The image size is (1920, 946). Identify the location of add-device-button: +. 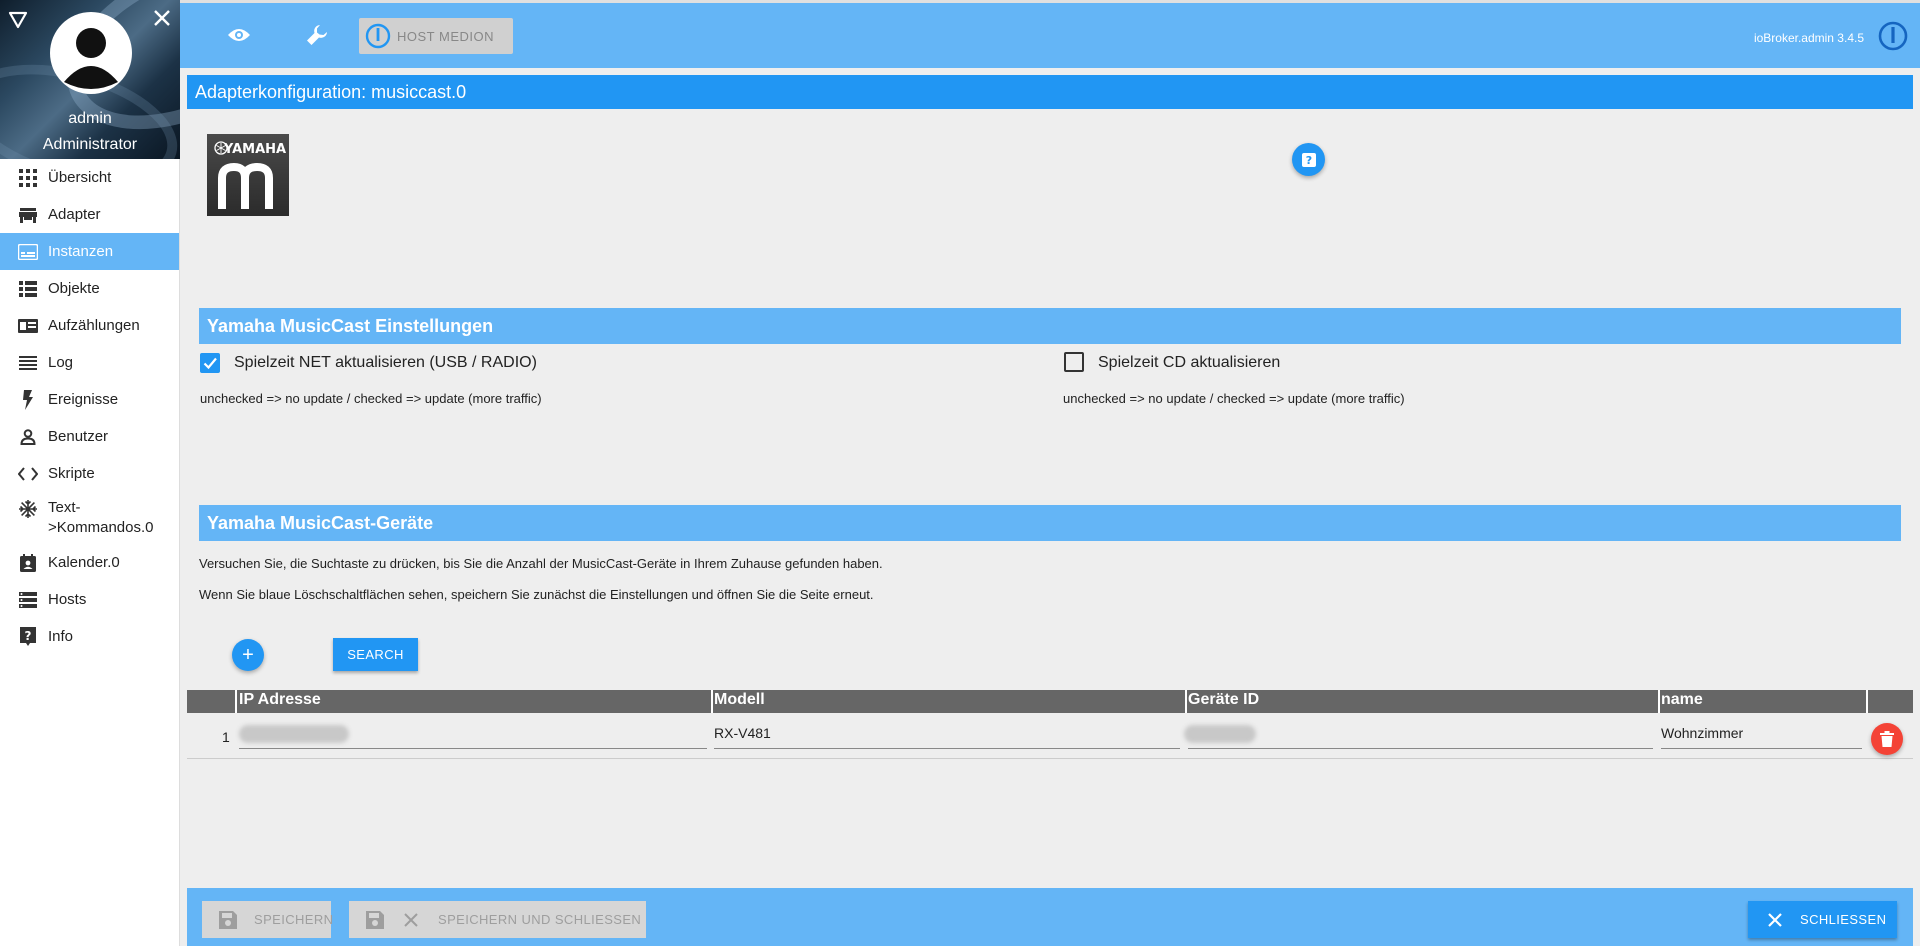
(248, 655).